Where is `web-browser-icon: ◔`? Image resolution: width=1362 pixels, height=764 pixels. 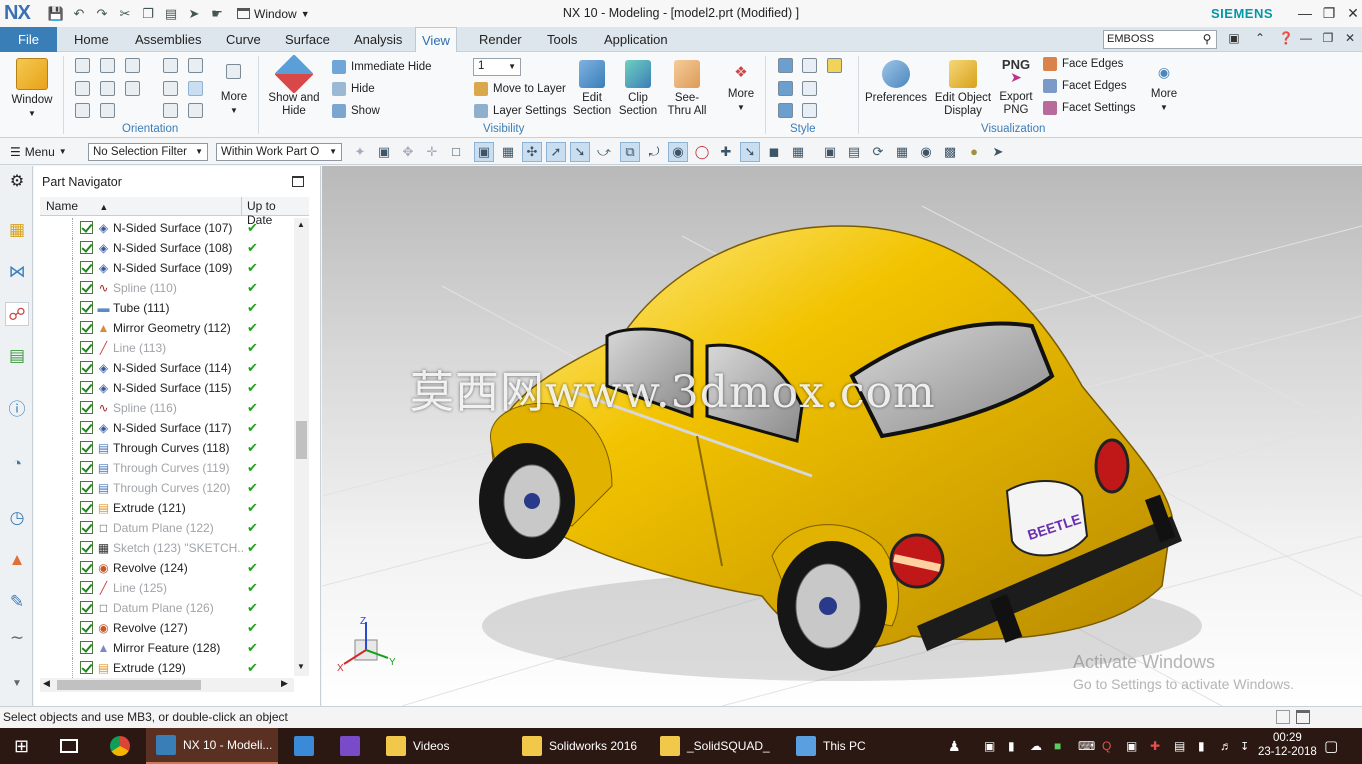
web-browser-icon: ◔ is located at coordinates (17, 464).